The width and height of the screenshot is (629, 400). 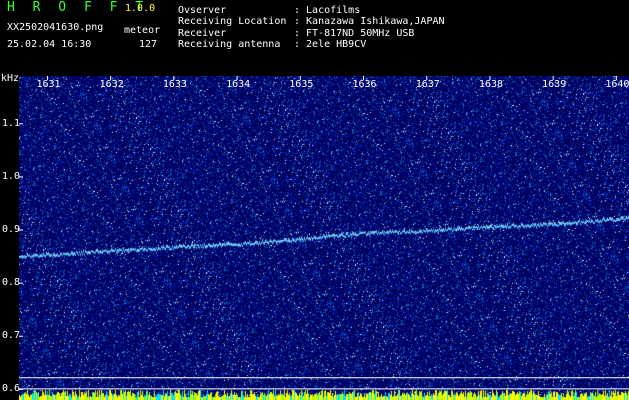 What do you see at coordinates (202, 10) in the screenshot?
I see `observer-label: Ovserver` at bounding box center [202, 10].